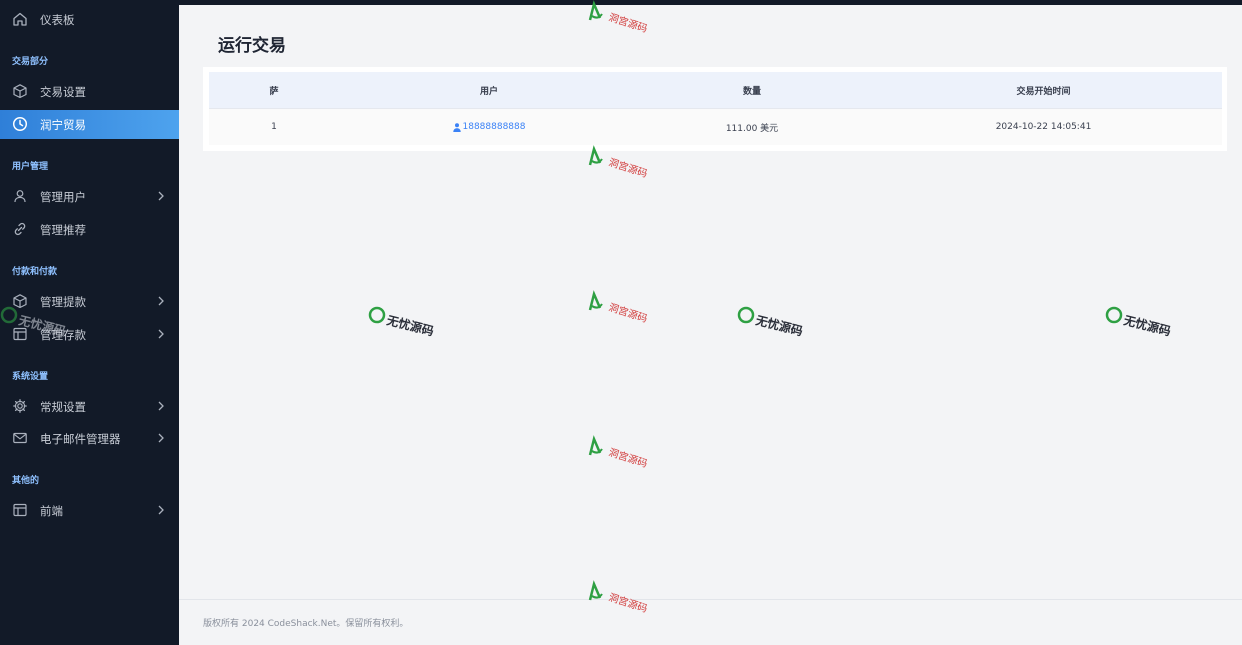  Describe the element at coordinates (26, 481) in the screenshot. I see `section-title-other: 其他的` at that location.